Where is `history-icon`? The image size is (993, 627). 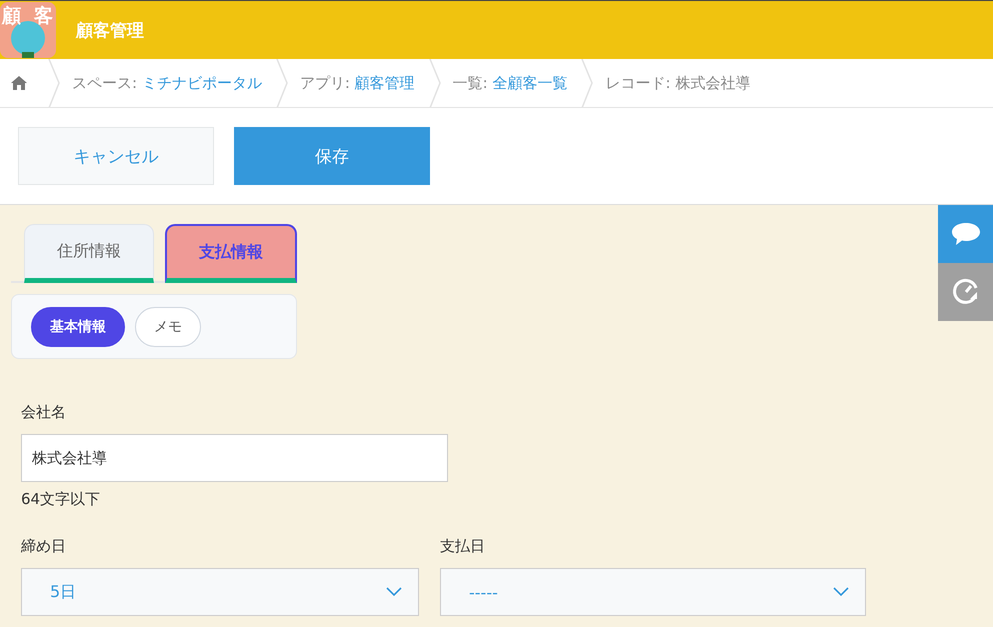
history-icon is located at coordinates (965, 292).